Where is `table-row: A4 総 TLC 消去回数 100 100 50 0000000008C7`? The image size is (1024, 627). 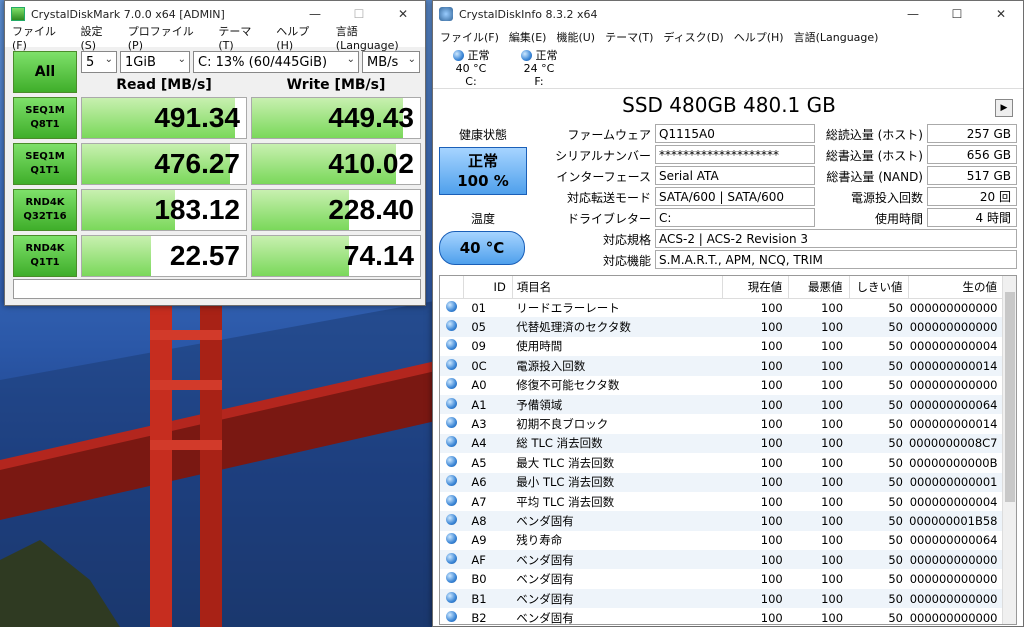
table-row: A4 総 TLC 消去回数 100 100 50 0000000008C7 is located at coordinates (722, 443).